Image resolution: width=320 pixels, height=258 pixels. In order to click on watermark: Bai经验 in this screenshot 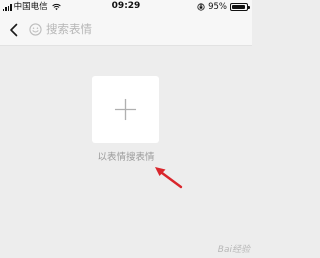, I will do `click(233, 250)`.